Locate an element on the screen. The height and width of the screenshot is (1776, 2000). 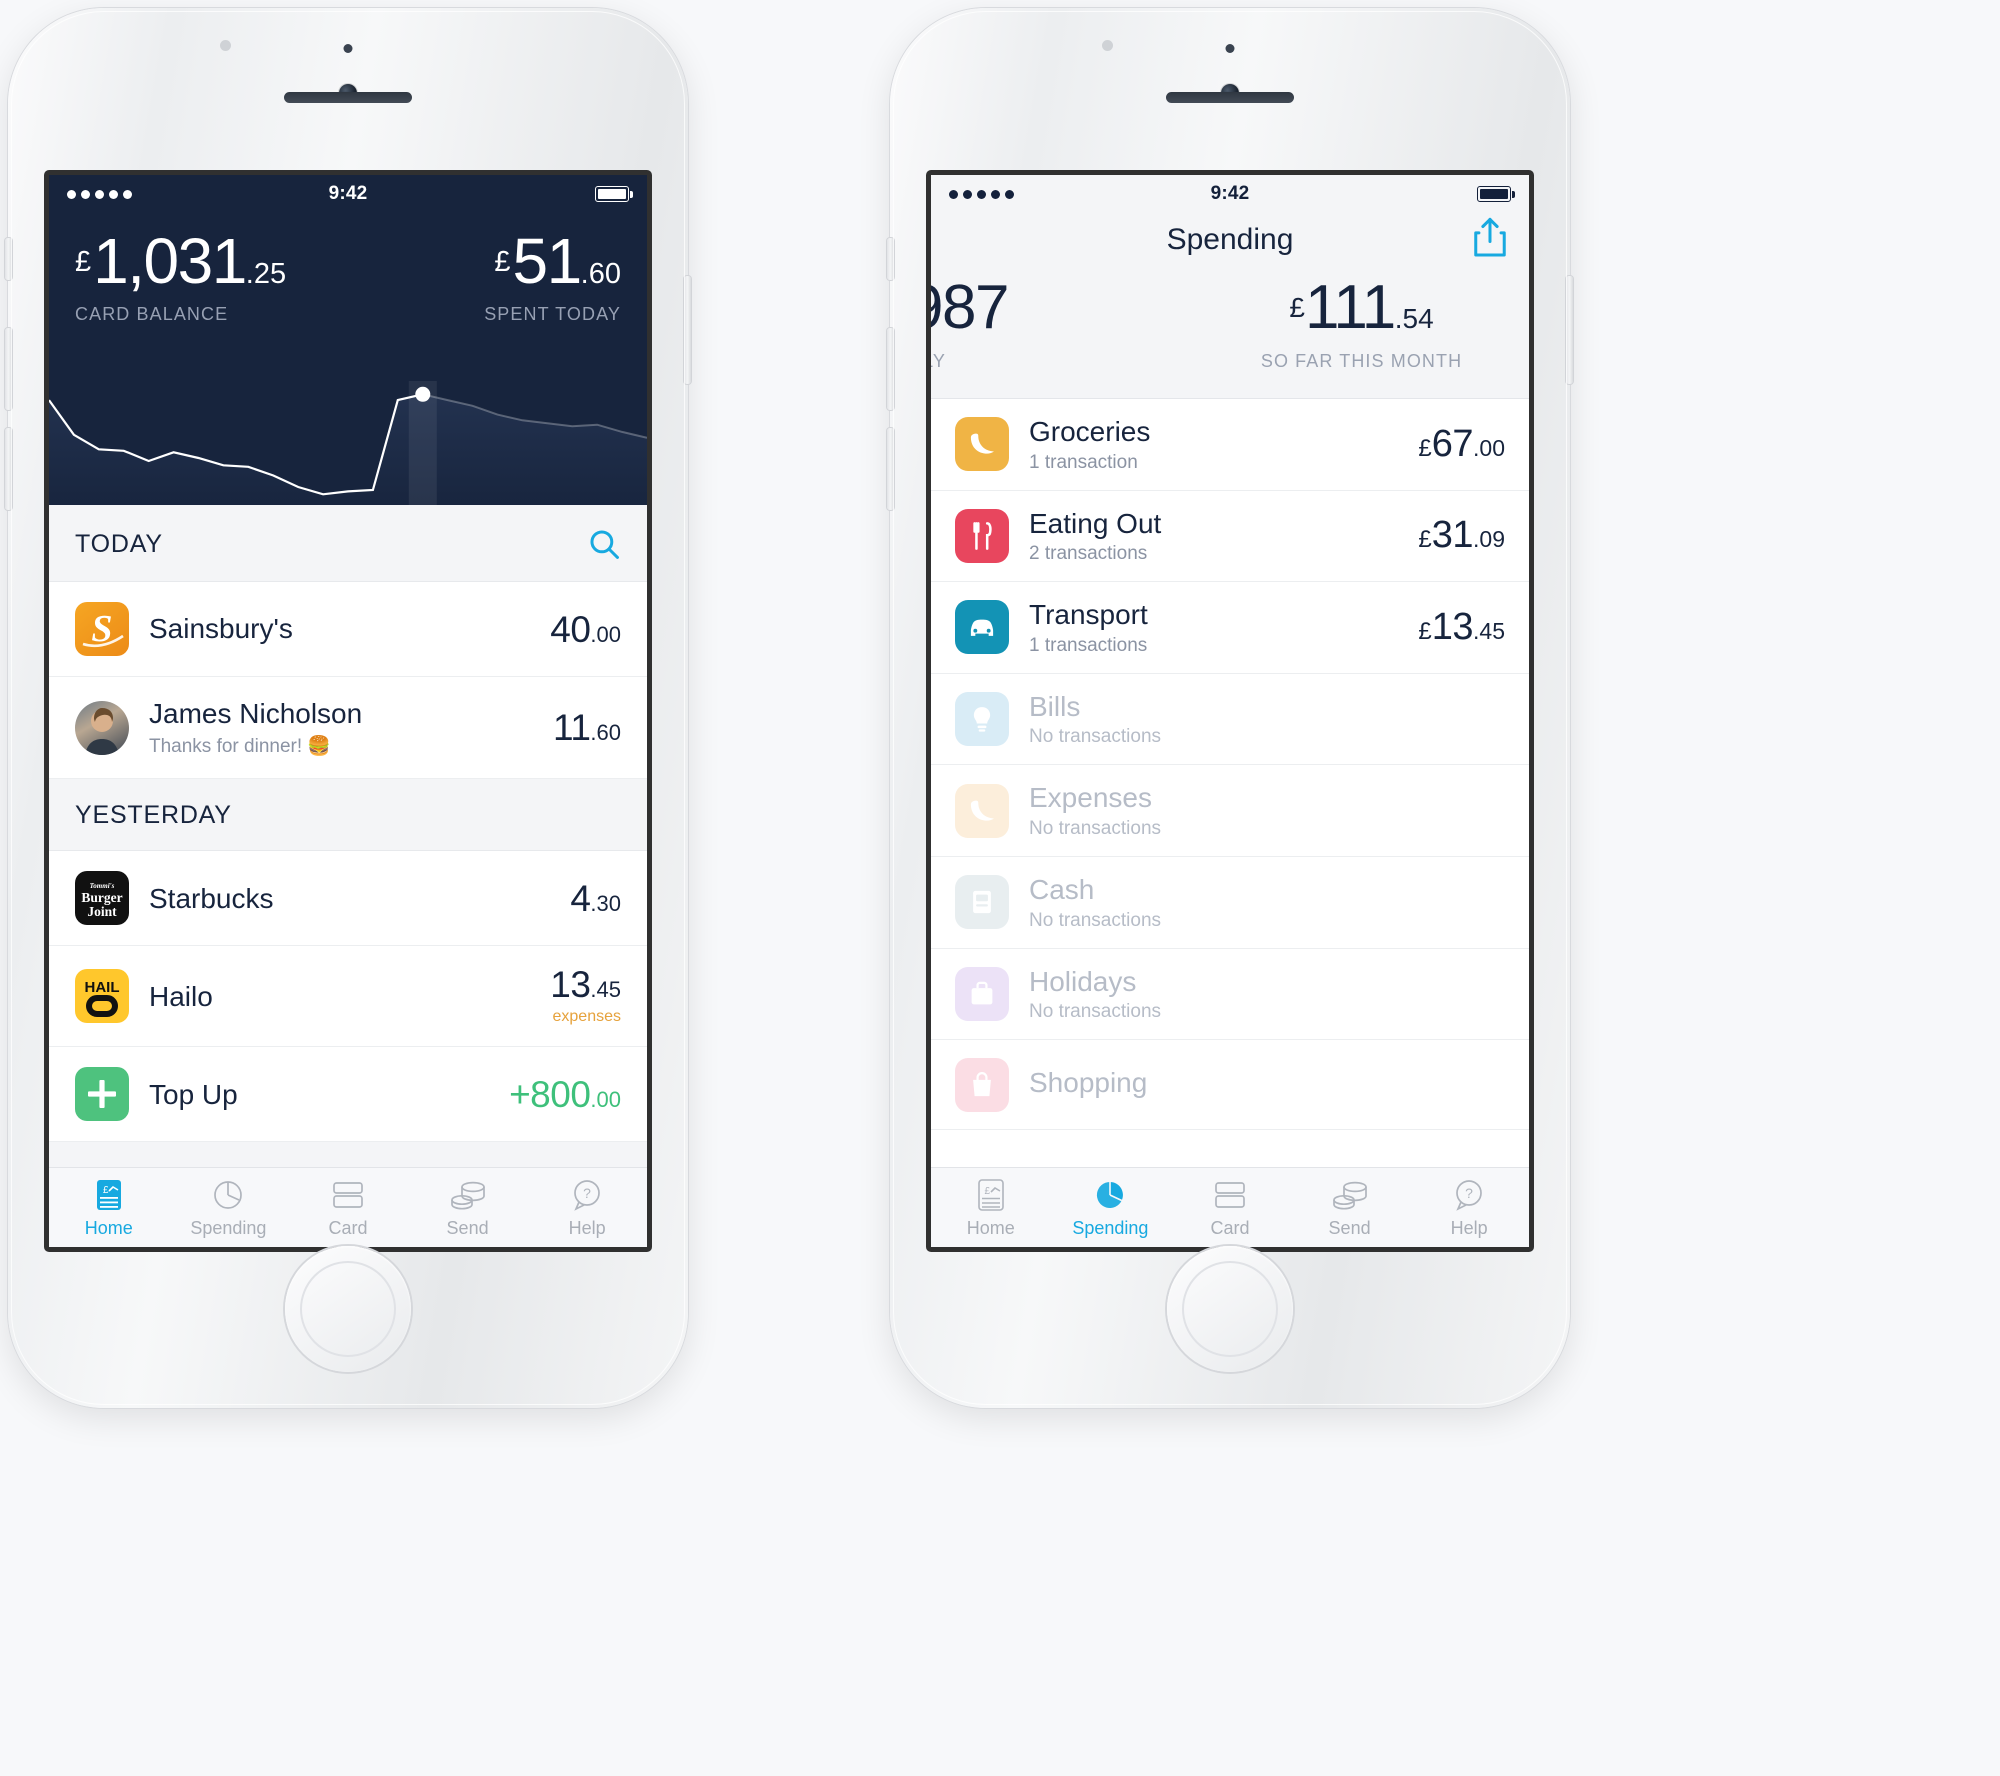
transaction-amount: 4 .30 is located at coordinates (595, 898).